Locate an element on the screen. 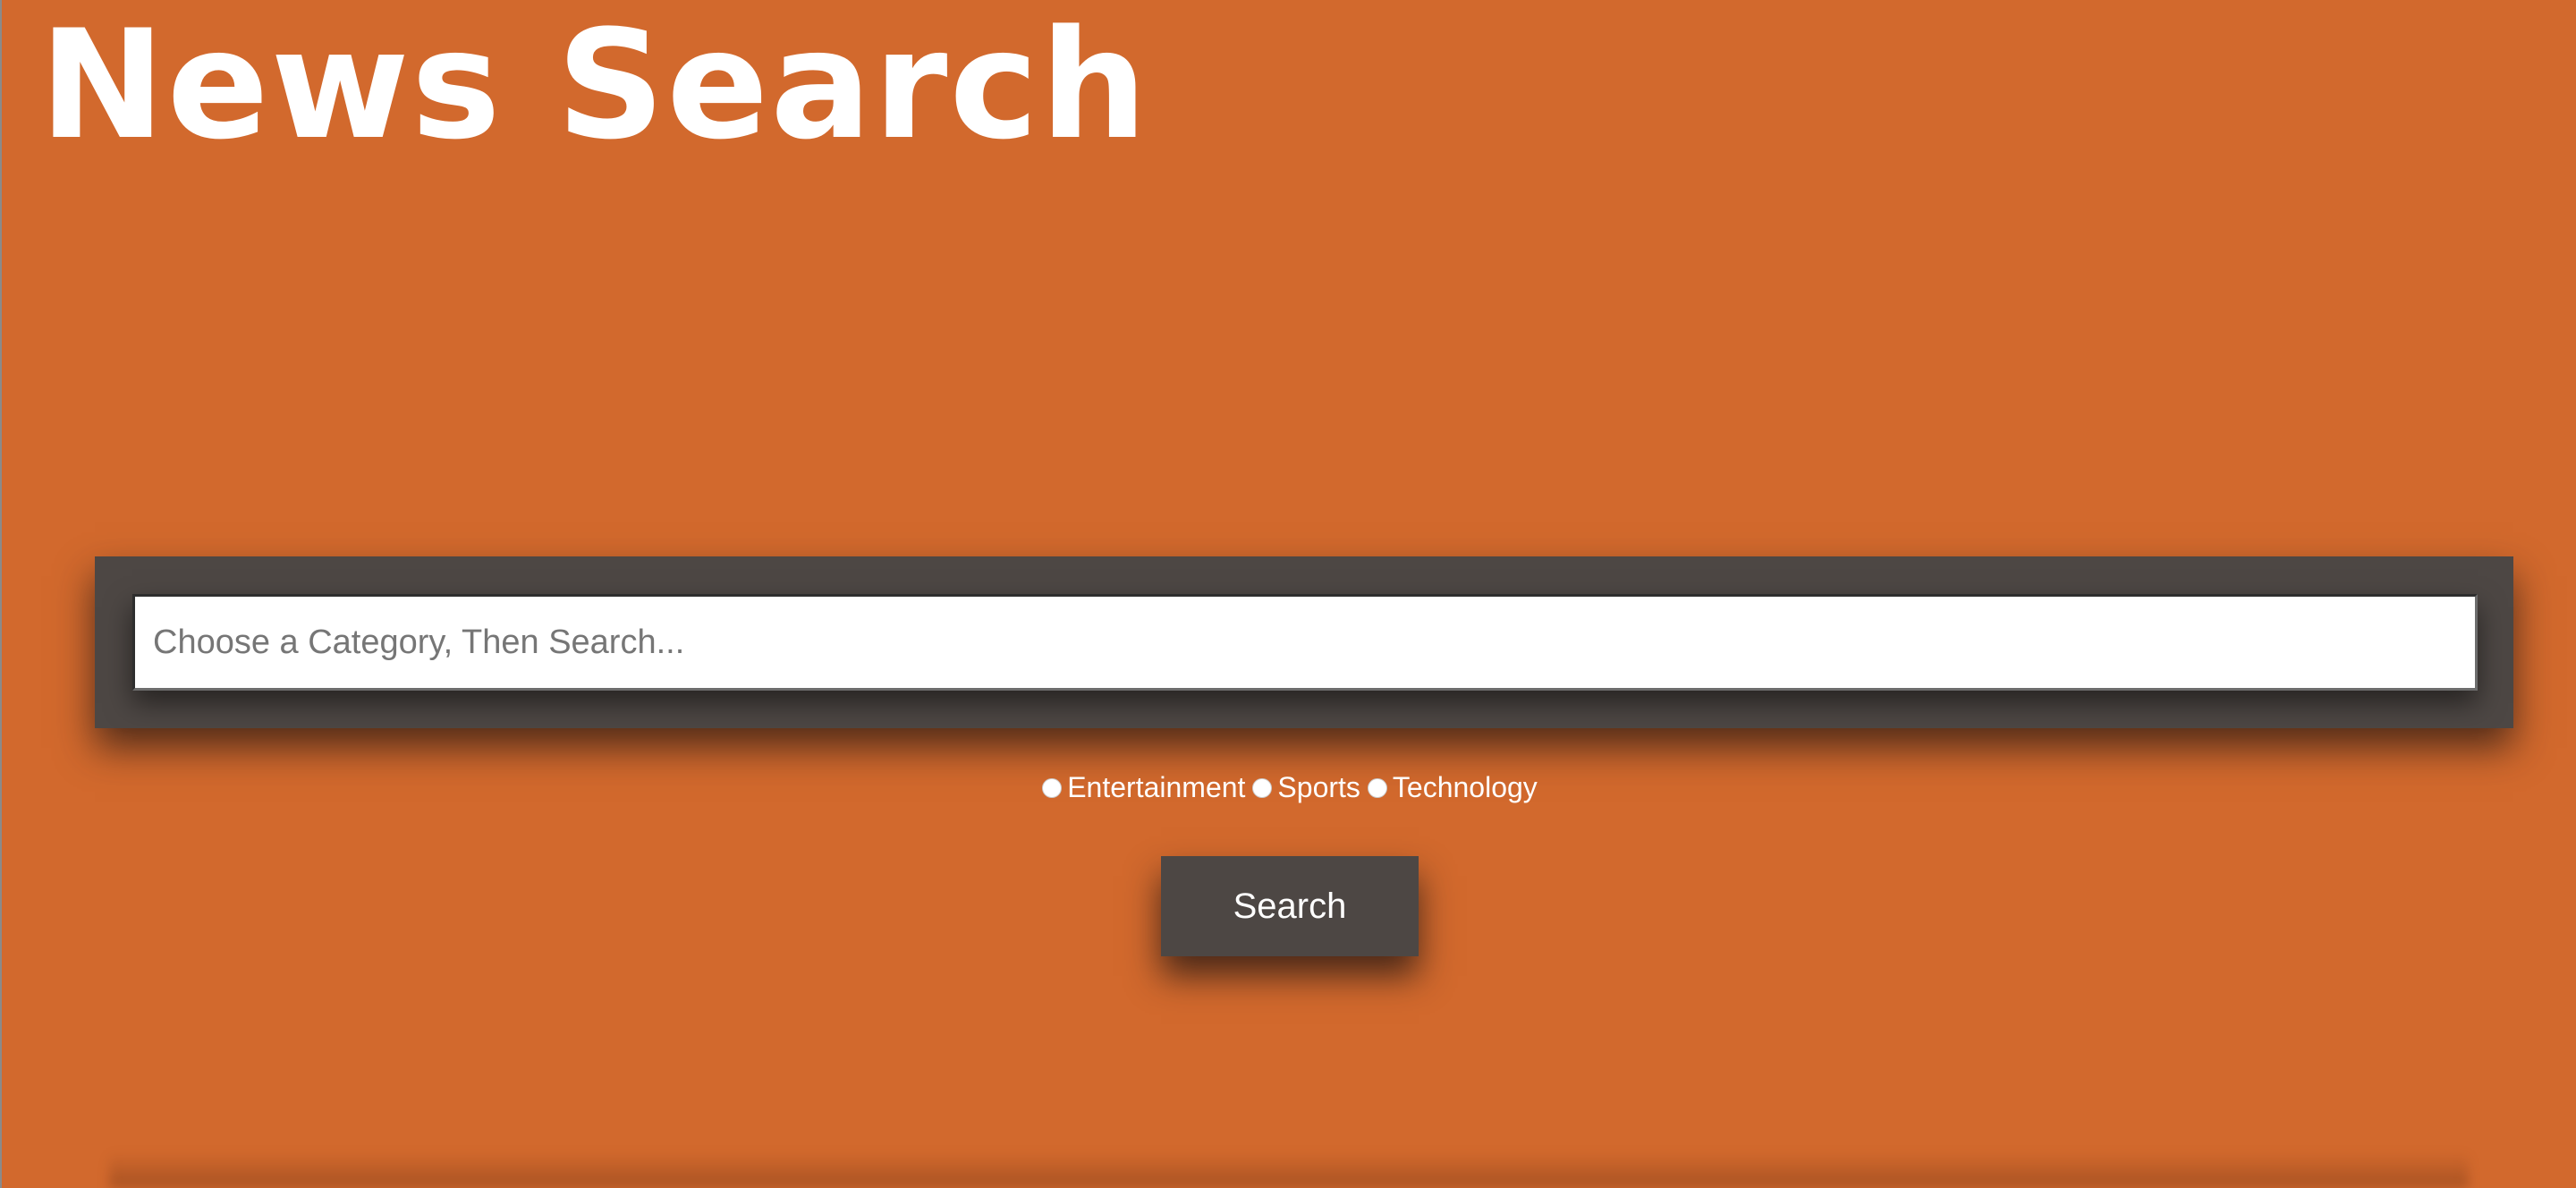 This screenshot has height=1188, width=2576. search-button: Search is located at coordinates (1290, 906).